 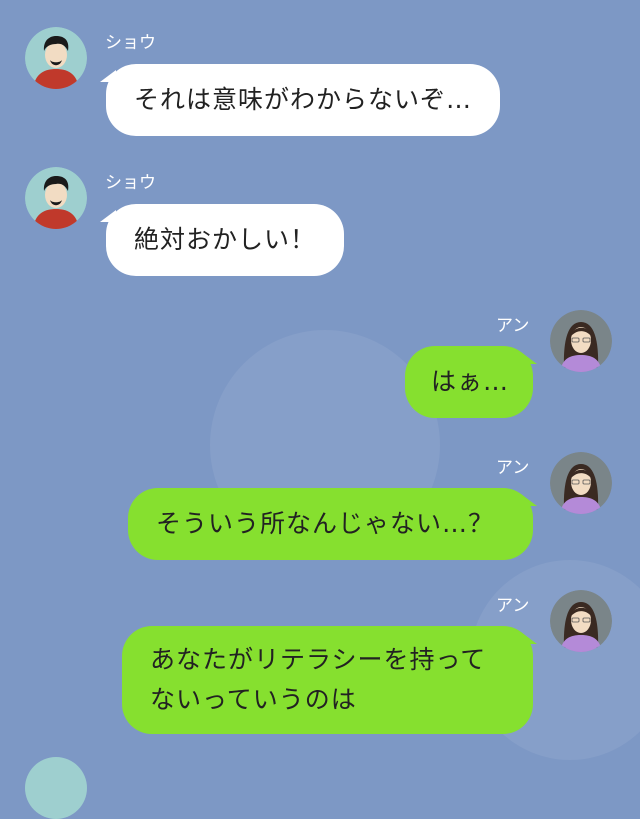 I want to click on message-bubble: 絶対おかしい！, so click(x=225, y=240).